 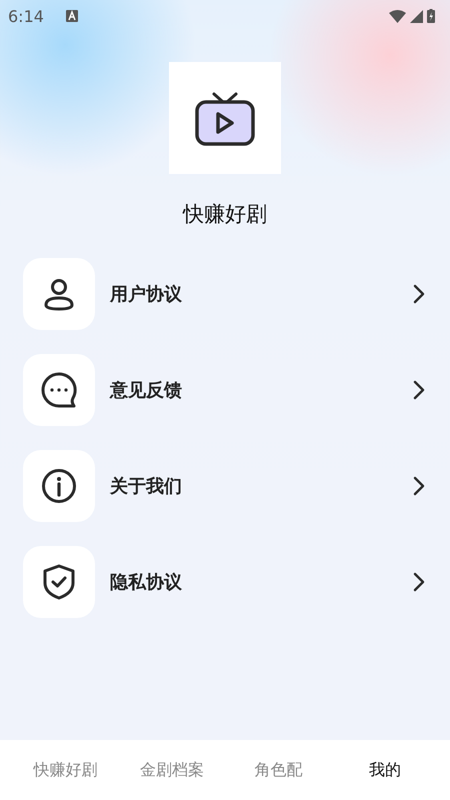 What do you see at coordinates (59, 582) in the screenshot?
I see `shield-check-icon` at bounding box center [59, 582].